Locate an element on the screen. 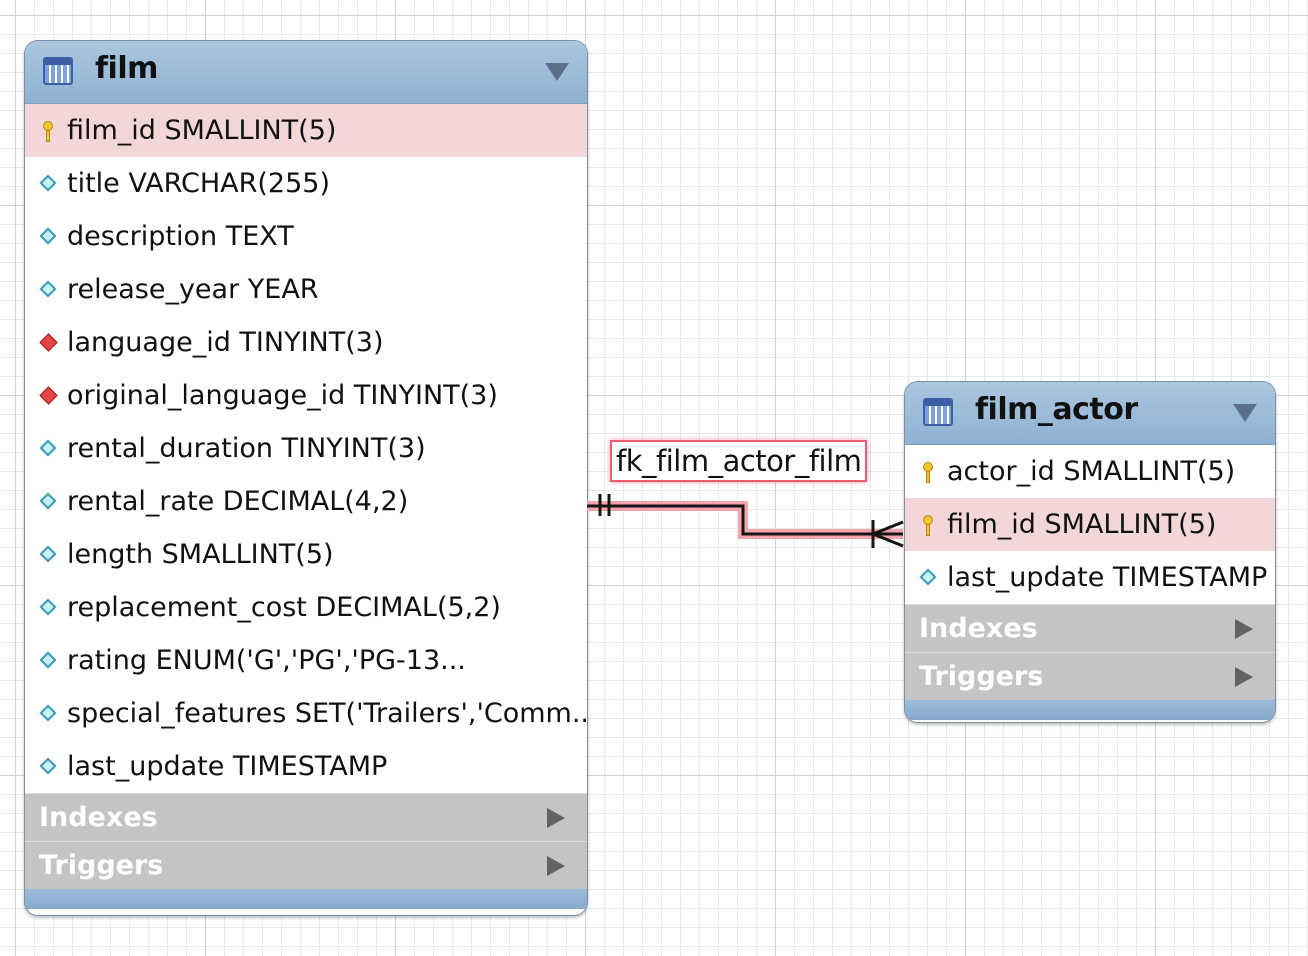 The height and width of the screenshot is (956, 1308). relationship-label: fk_film_actor_film is located at coordinates (739, 461).